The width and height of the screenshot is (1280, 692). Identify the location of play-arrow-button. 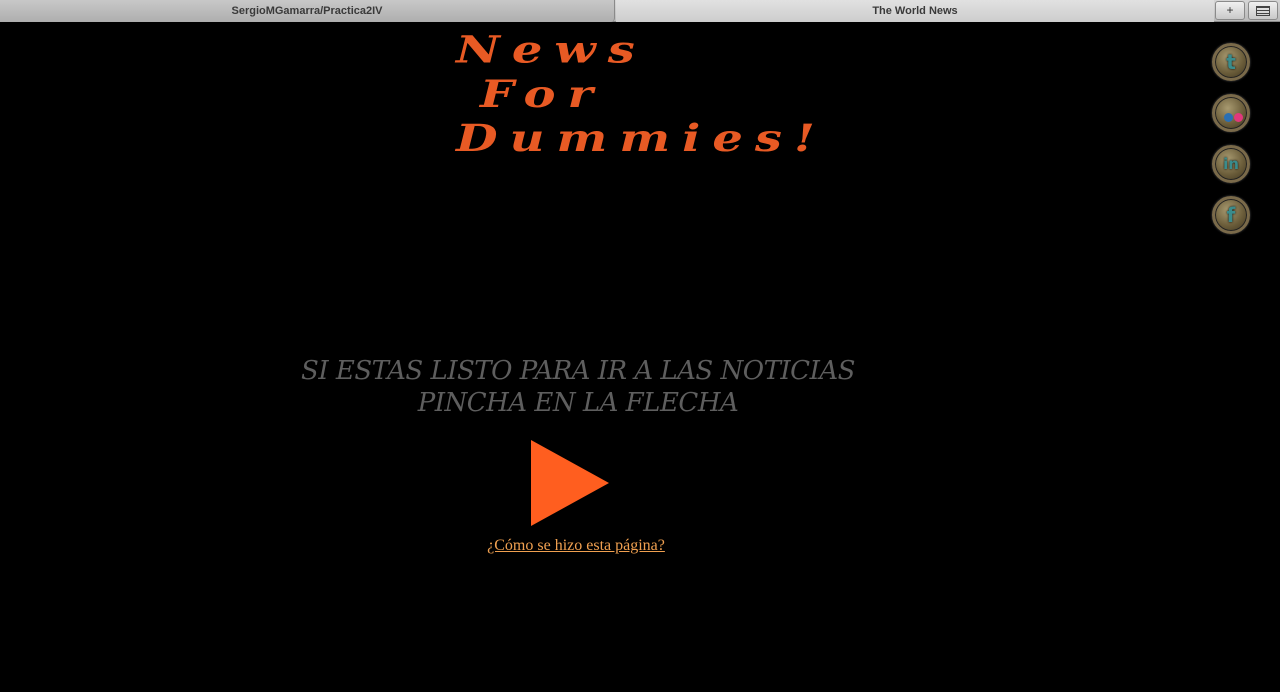
(570, 483).